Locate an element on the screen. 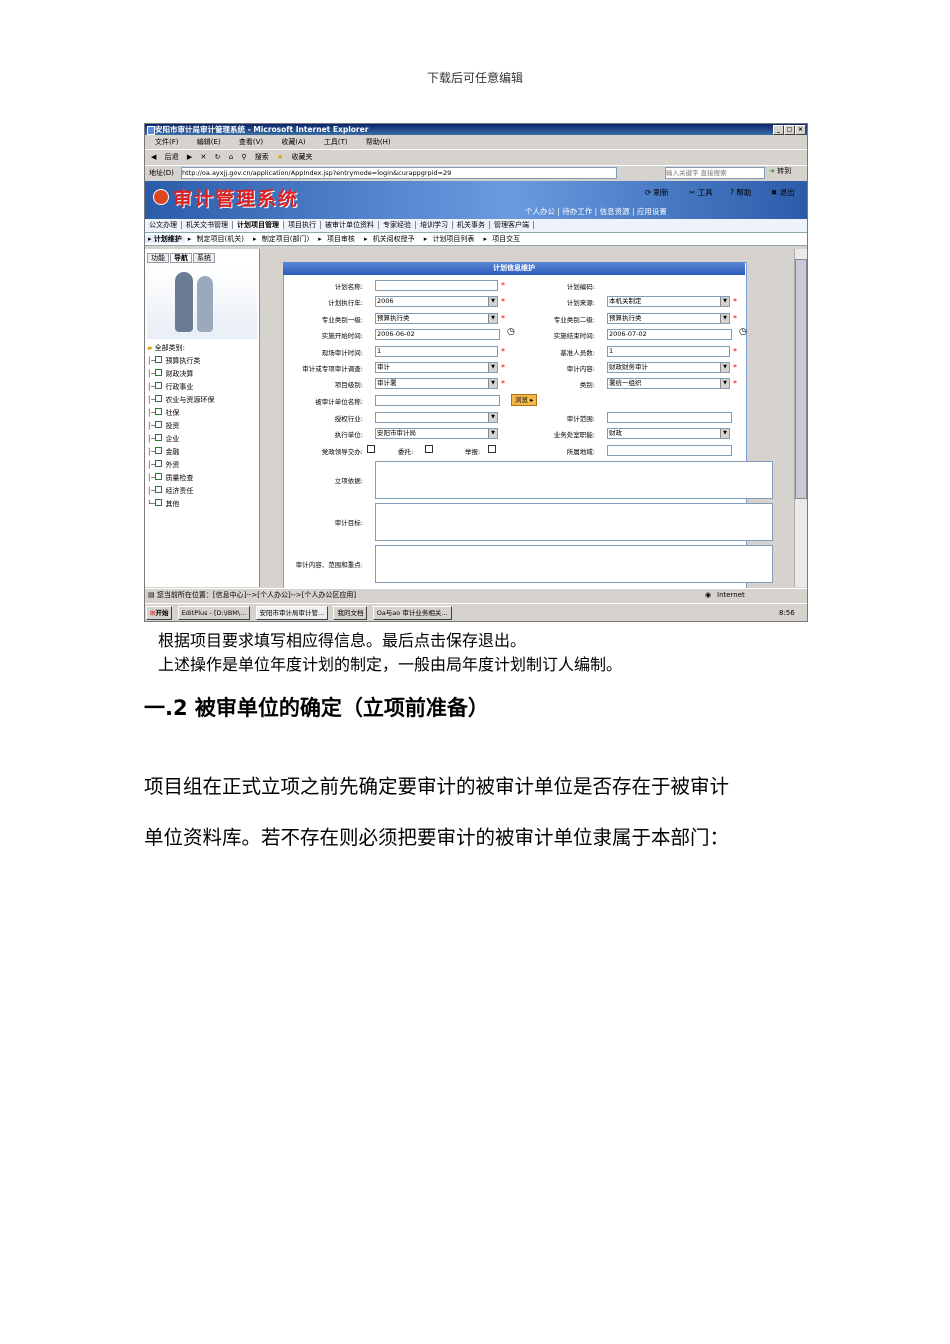  audit-content-select: 财政财务审计 ▼ is located at coordinates (668, 367).